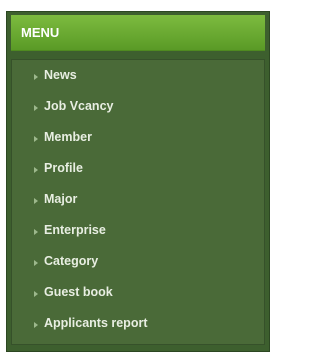  What do you see at coordinates (138, 33) in the screenshot?
I see `menu-header: MENU` at bounding box center [138, 33].